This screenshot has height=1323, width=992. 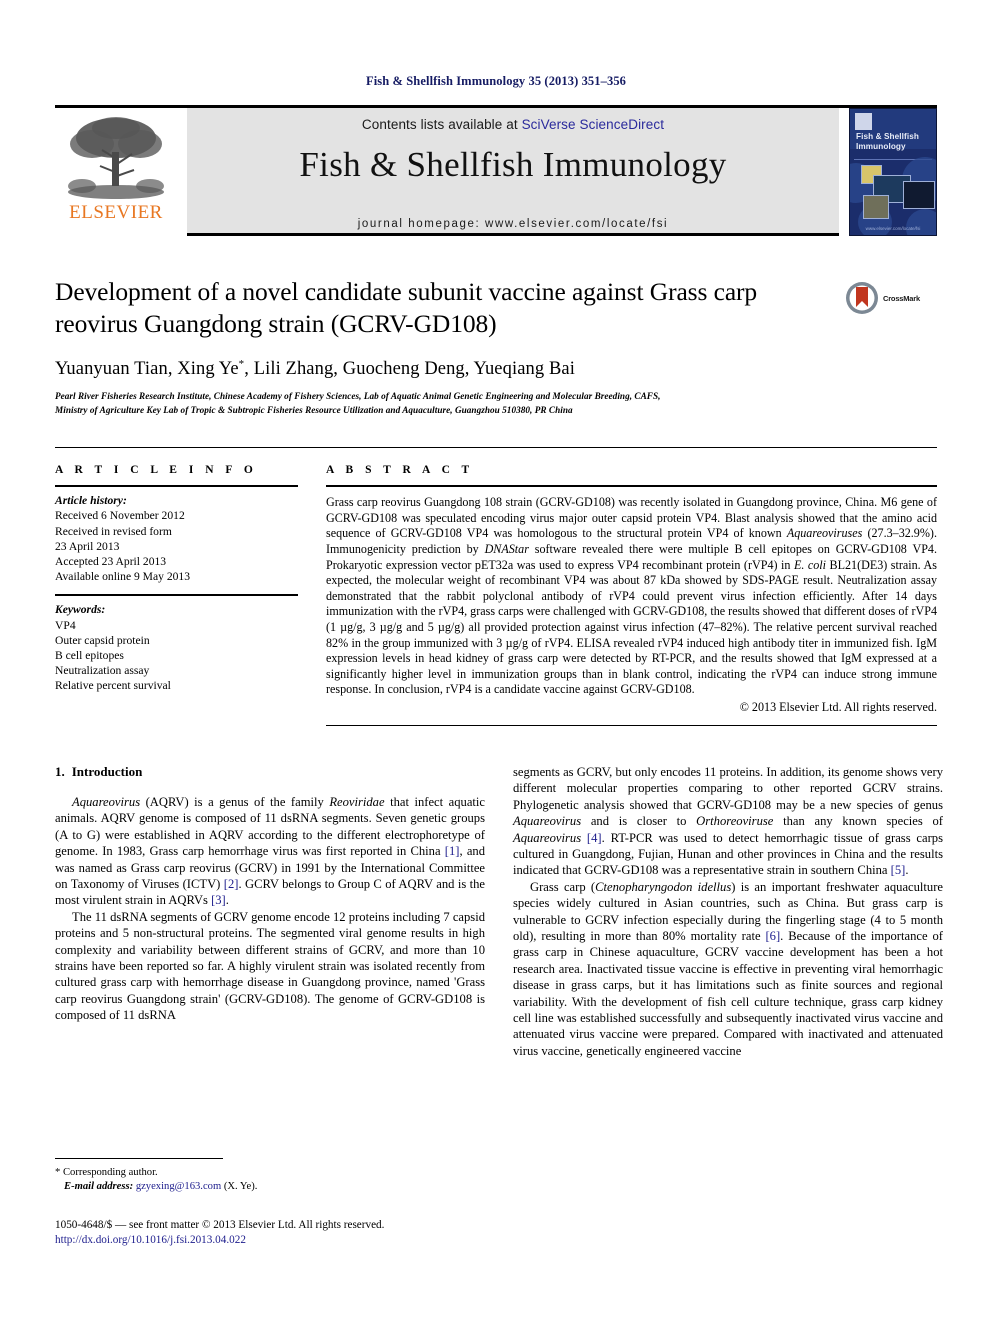 I want to click on cover-cell-blob, so click(x=921, y=222).